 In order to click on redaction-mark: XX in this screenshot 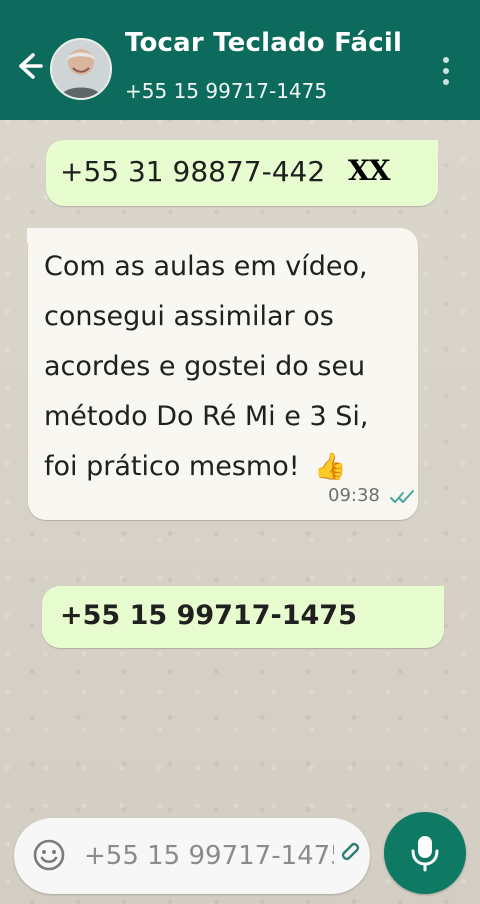, I will do `click(369, 170)`.